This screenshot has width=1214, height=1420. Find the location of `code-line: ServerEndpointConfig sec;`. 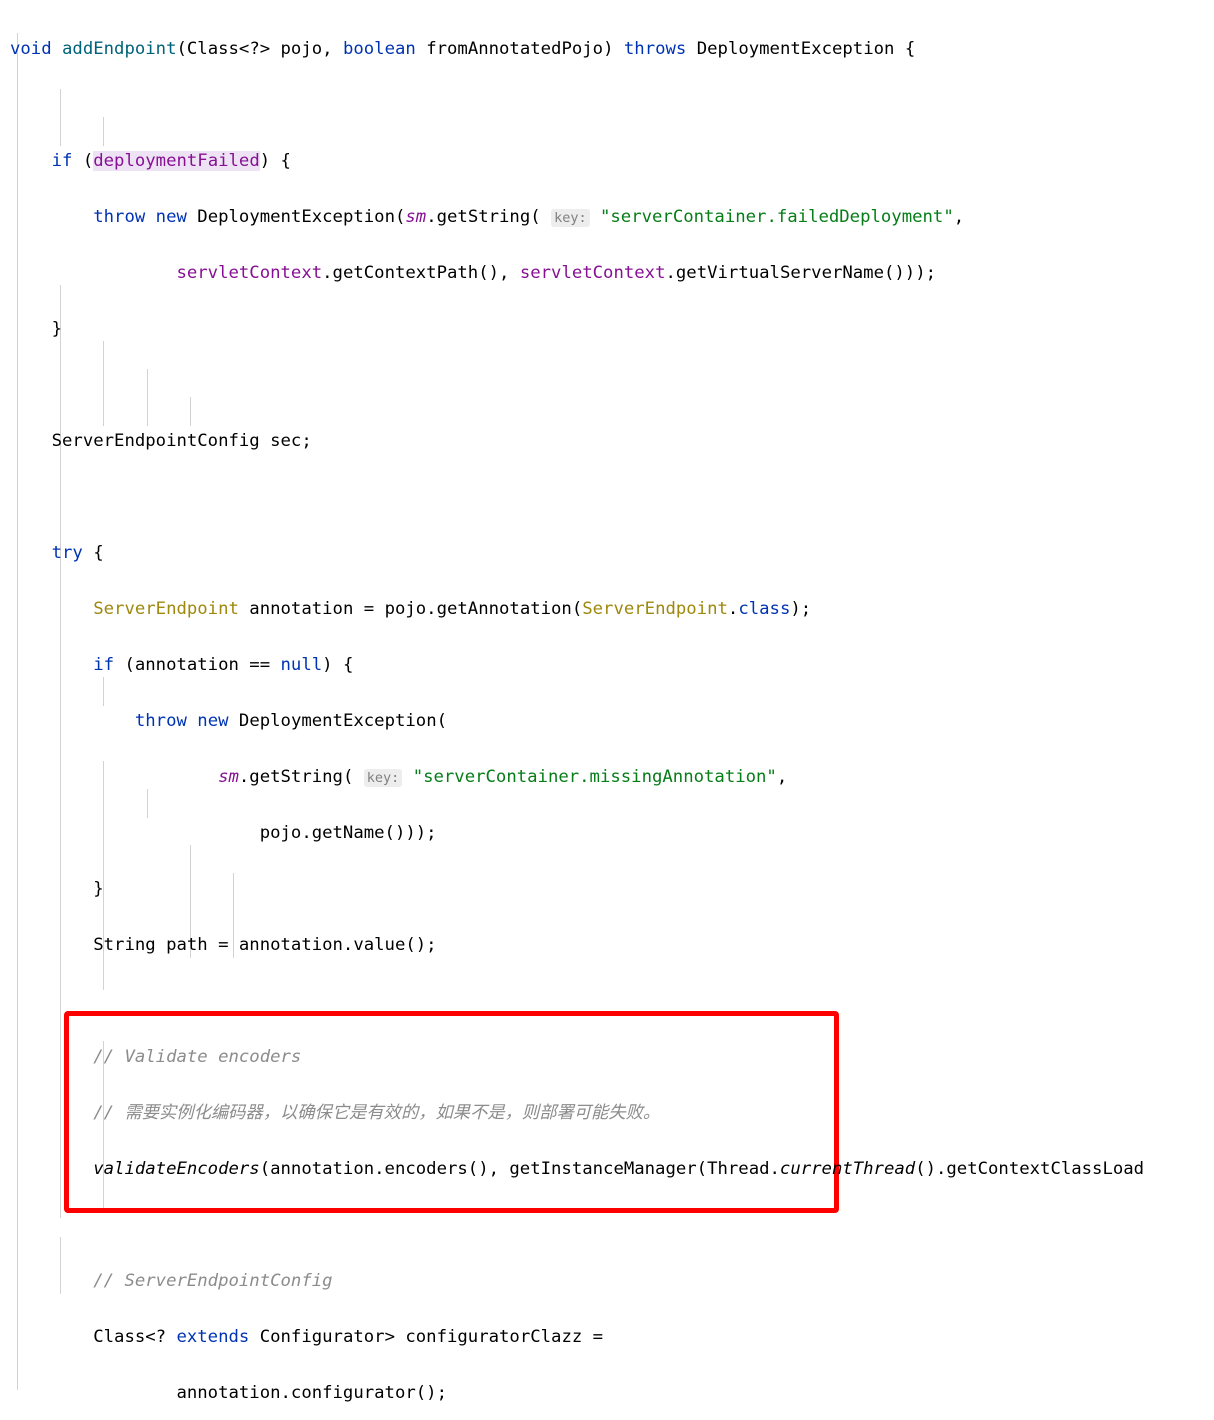

code-line: ServerEndpointConfig sec; is located at coordinates (161, 441).